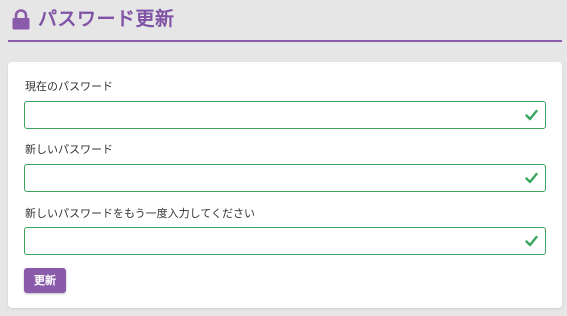  I want to click on page-header: パスワード更新, so click(285, 21).